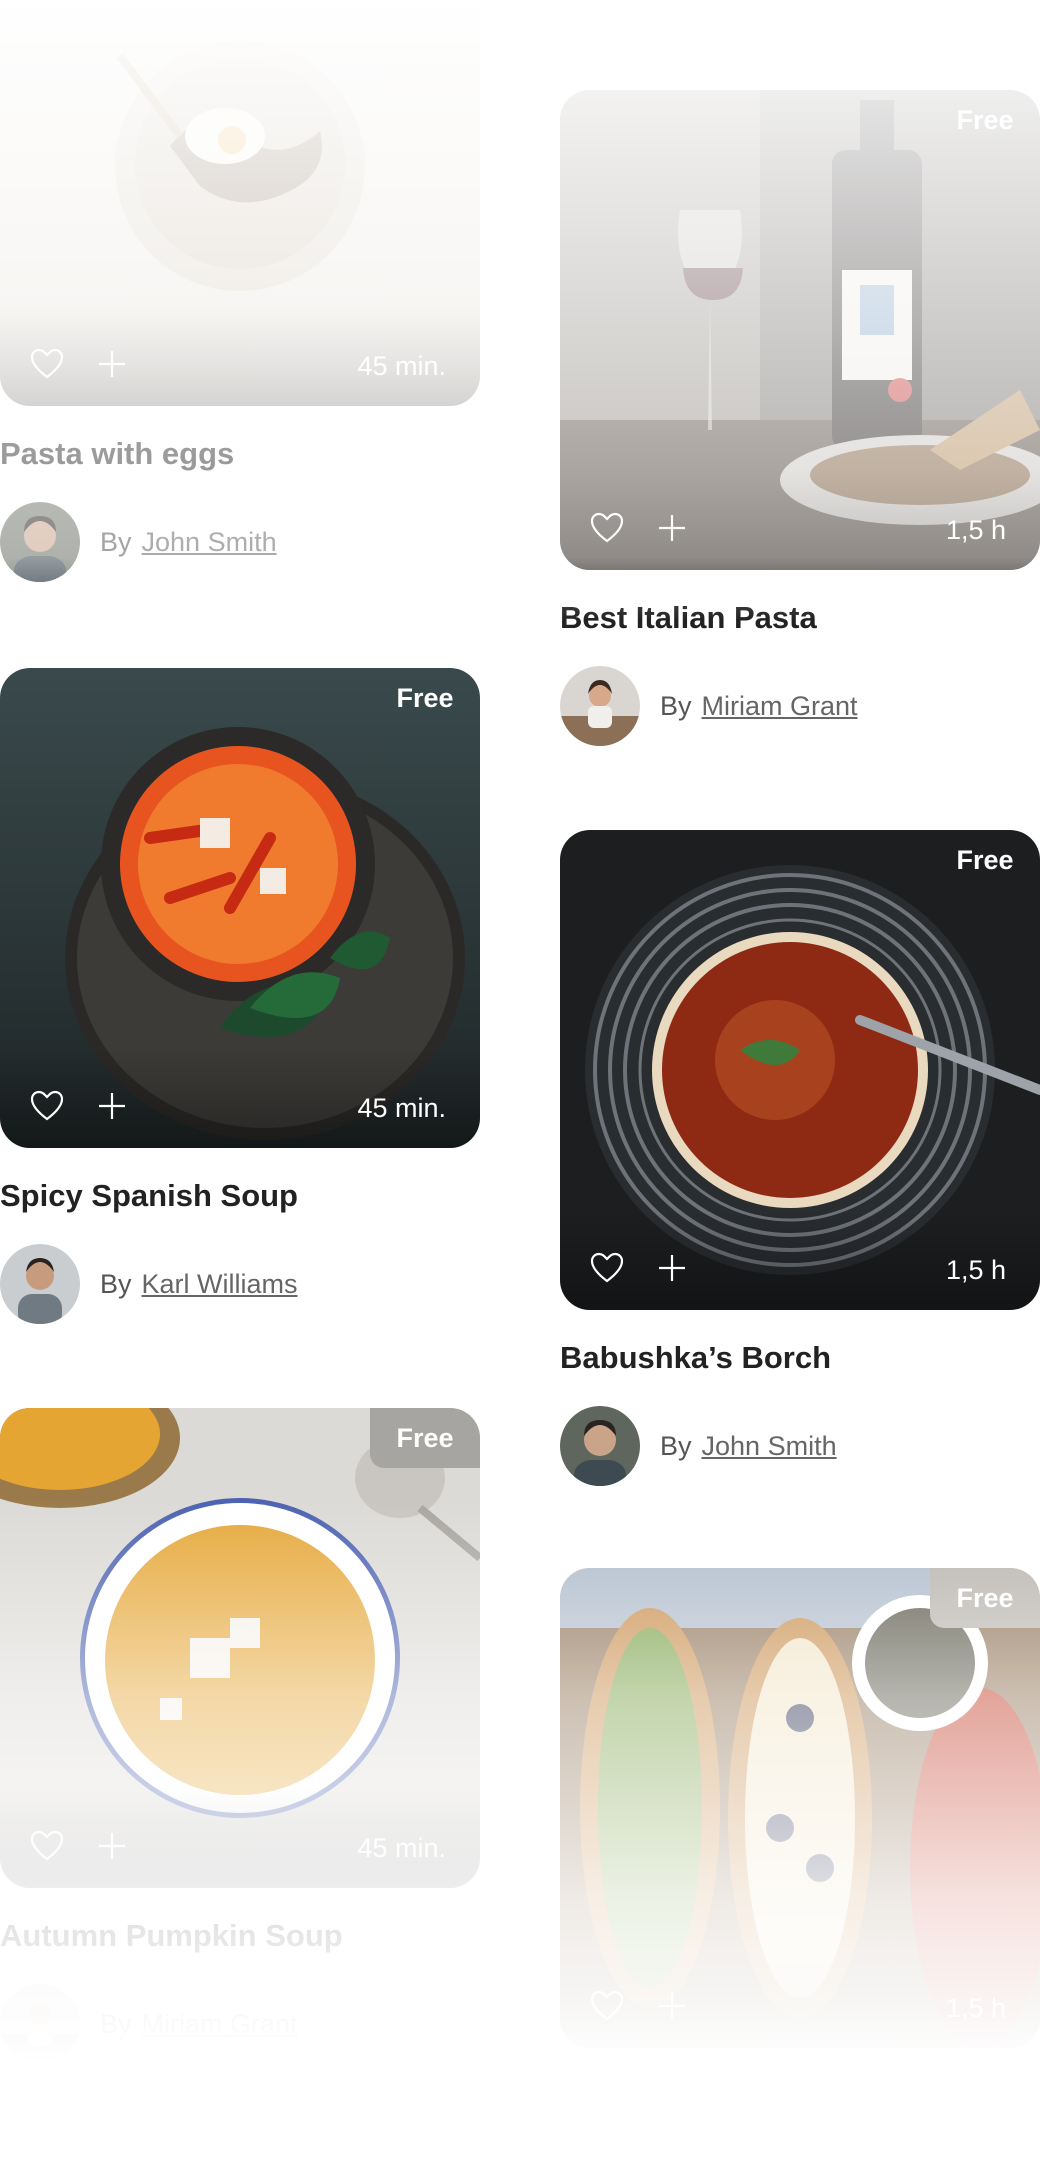 Image resolution: width=1040 pixels, height=2160 pixels. Describe the element at coordinates (240, 454) in the screenshot. I see `recipe-title: Pasta with eggs` at that location.